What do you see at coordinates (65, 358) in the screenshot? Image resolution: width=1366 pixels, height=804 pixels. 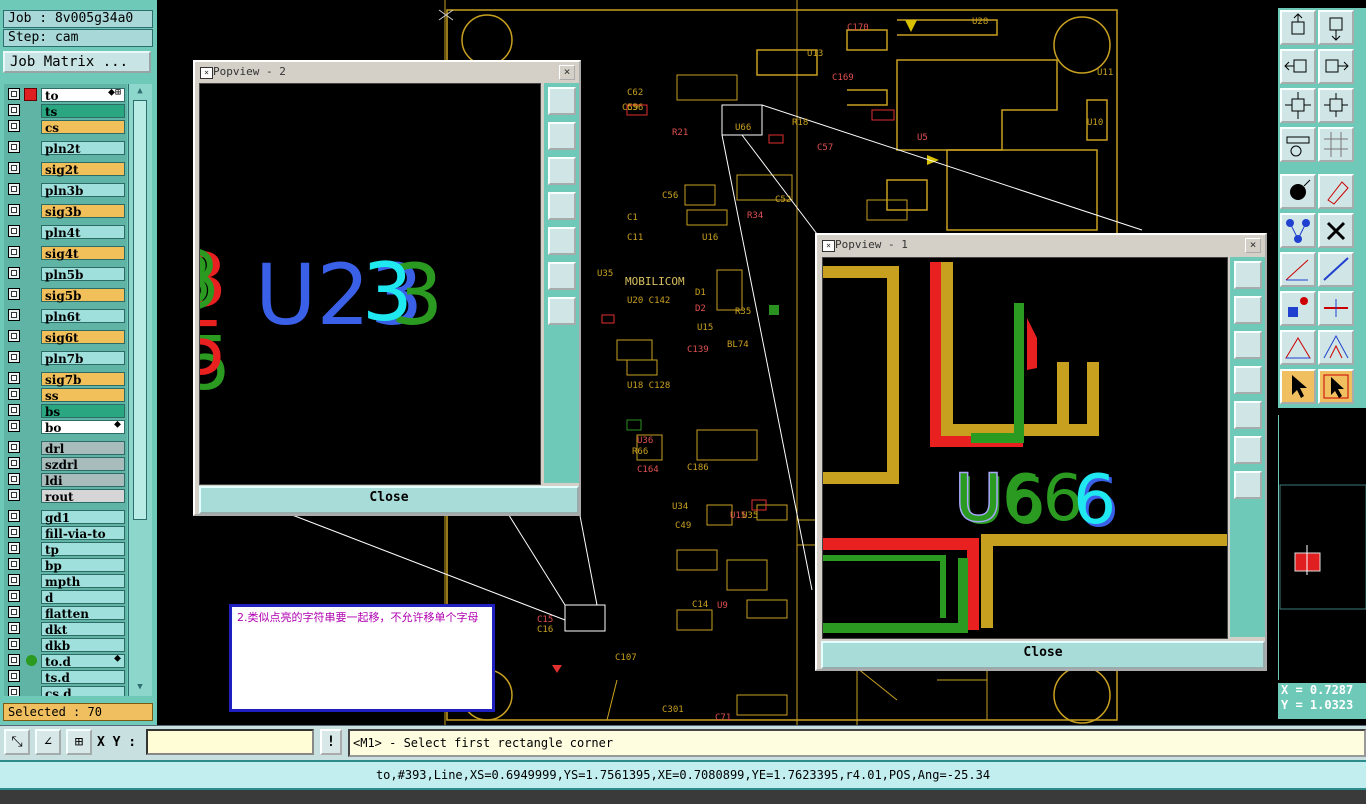 I see `layer-row-pln7b: pln7b` at bounding box center [65, 358].